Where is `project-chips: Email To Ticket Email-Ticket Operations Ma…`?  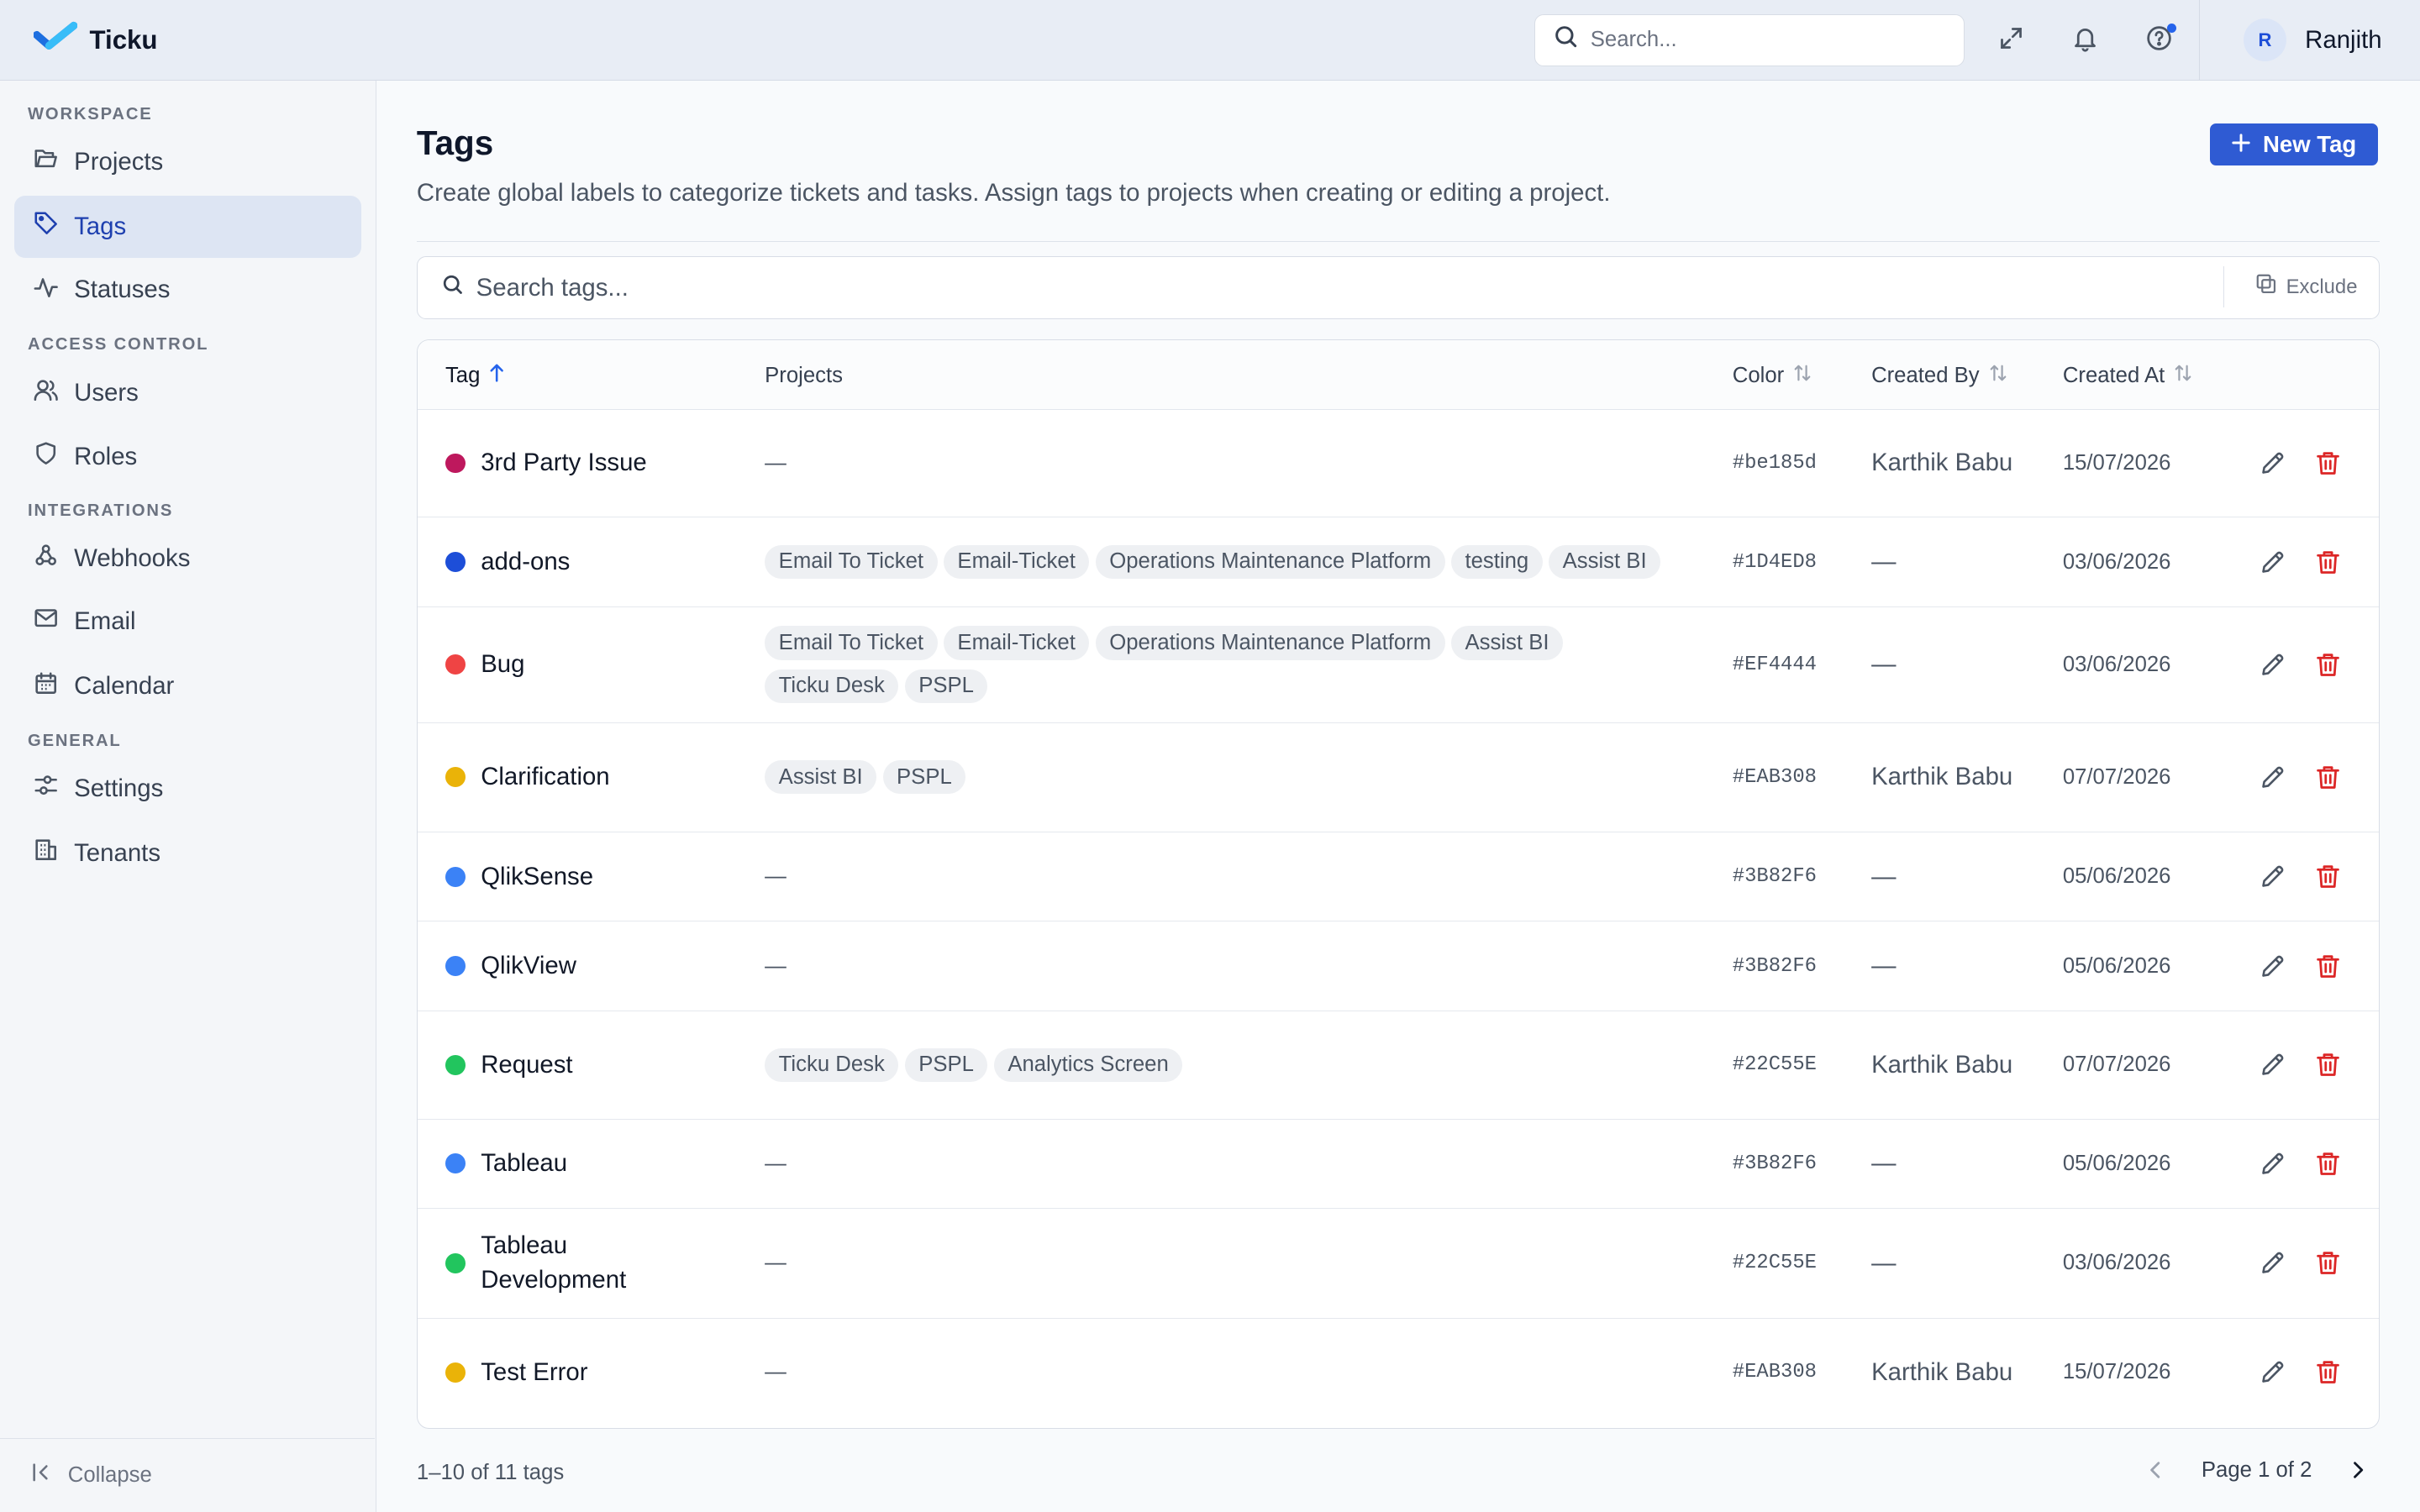 project-chips: Email To Ticket Email-Ticket Operations Ma… is located at coordinates (1228, 665).